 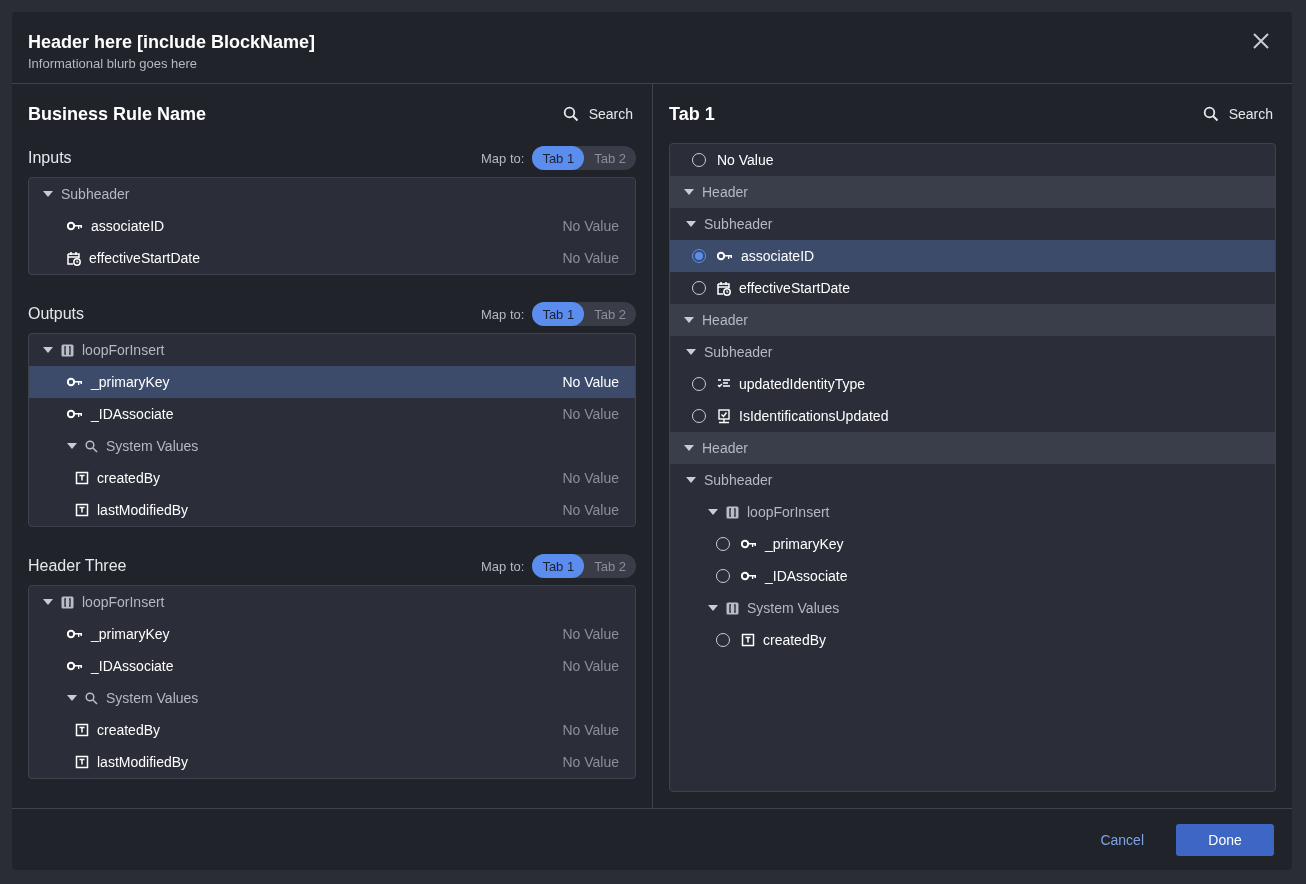 I want to click on tree-row: createdBy, so click(x=972, y=640).